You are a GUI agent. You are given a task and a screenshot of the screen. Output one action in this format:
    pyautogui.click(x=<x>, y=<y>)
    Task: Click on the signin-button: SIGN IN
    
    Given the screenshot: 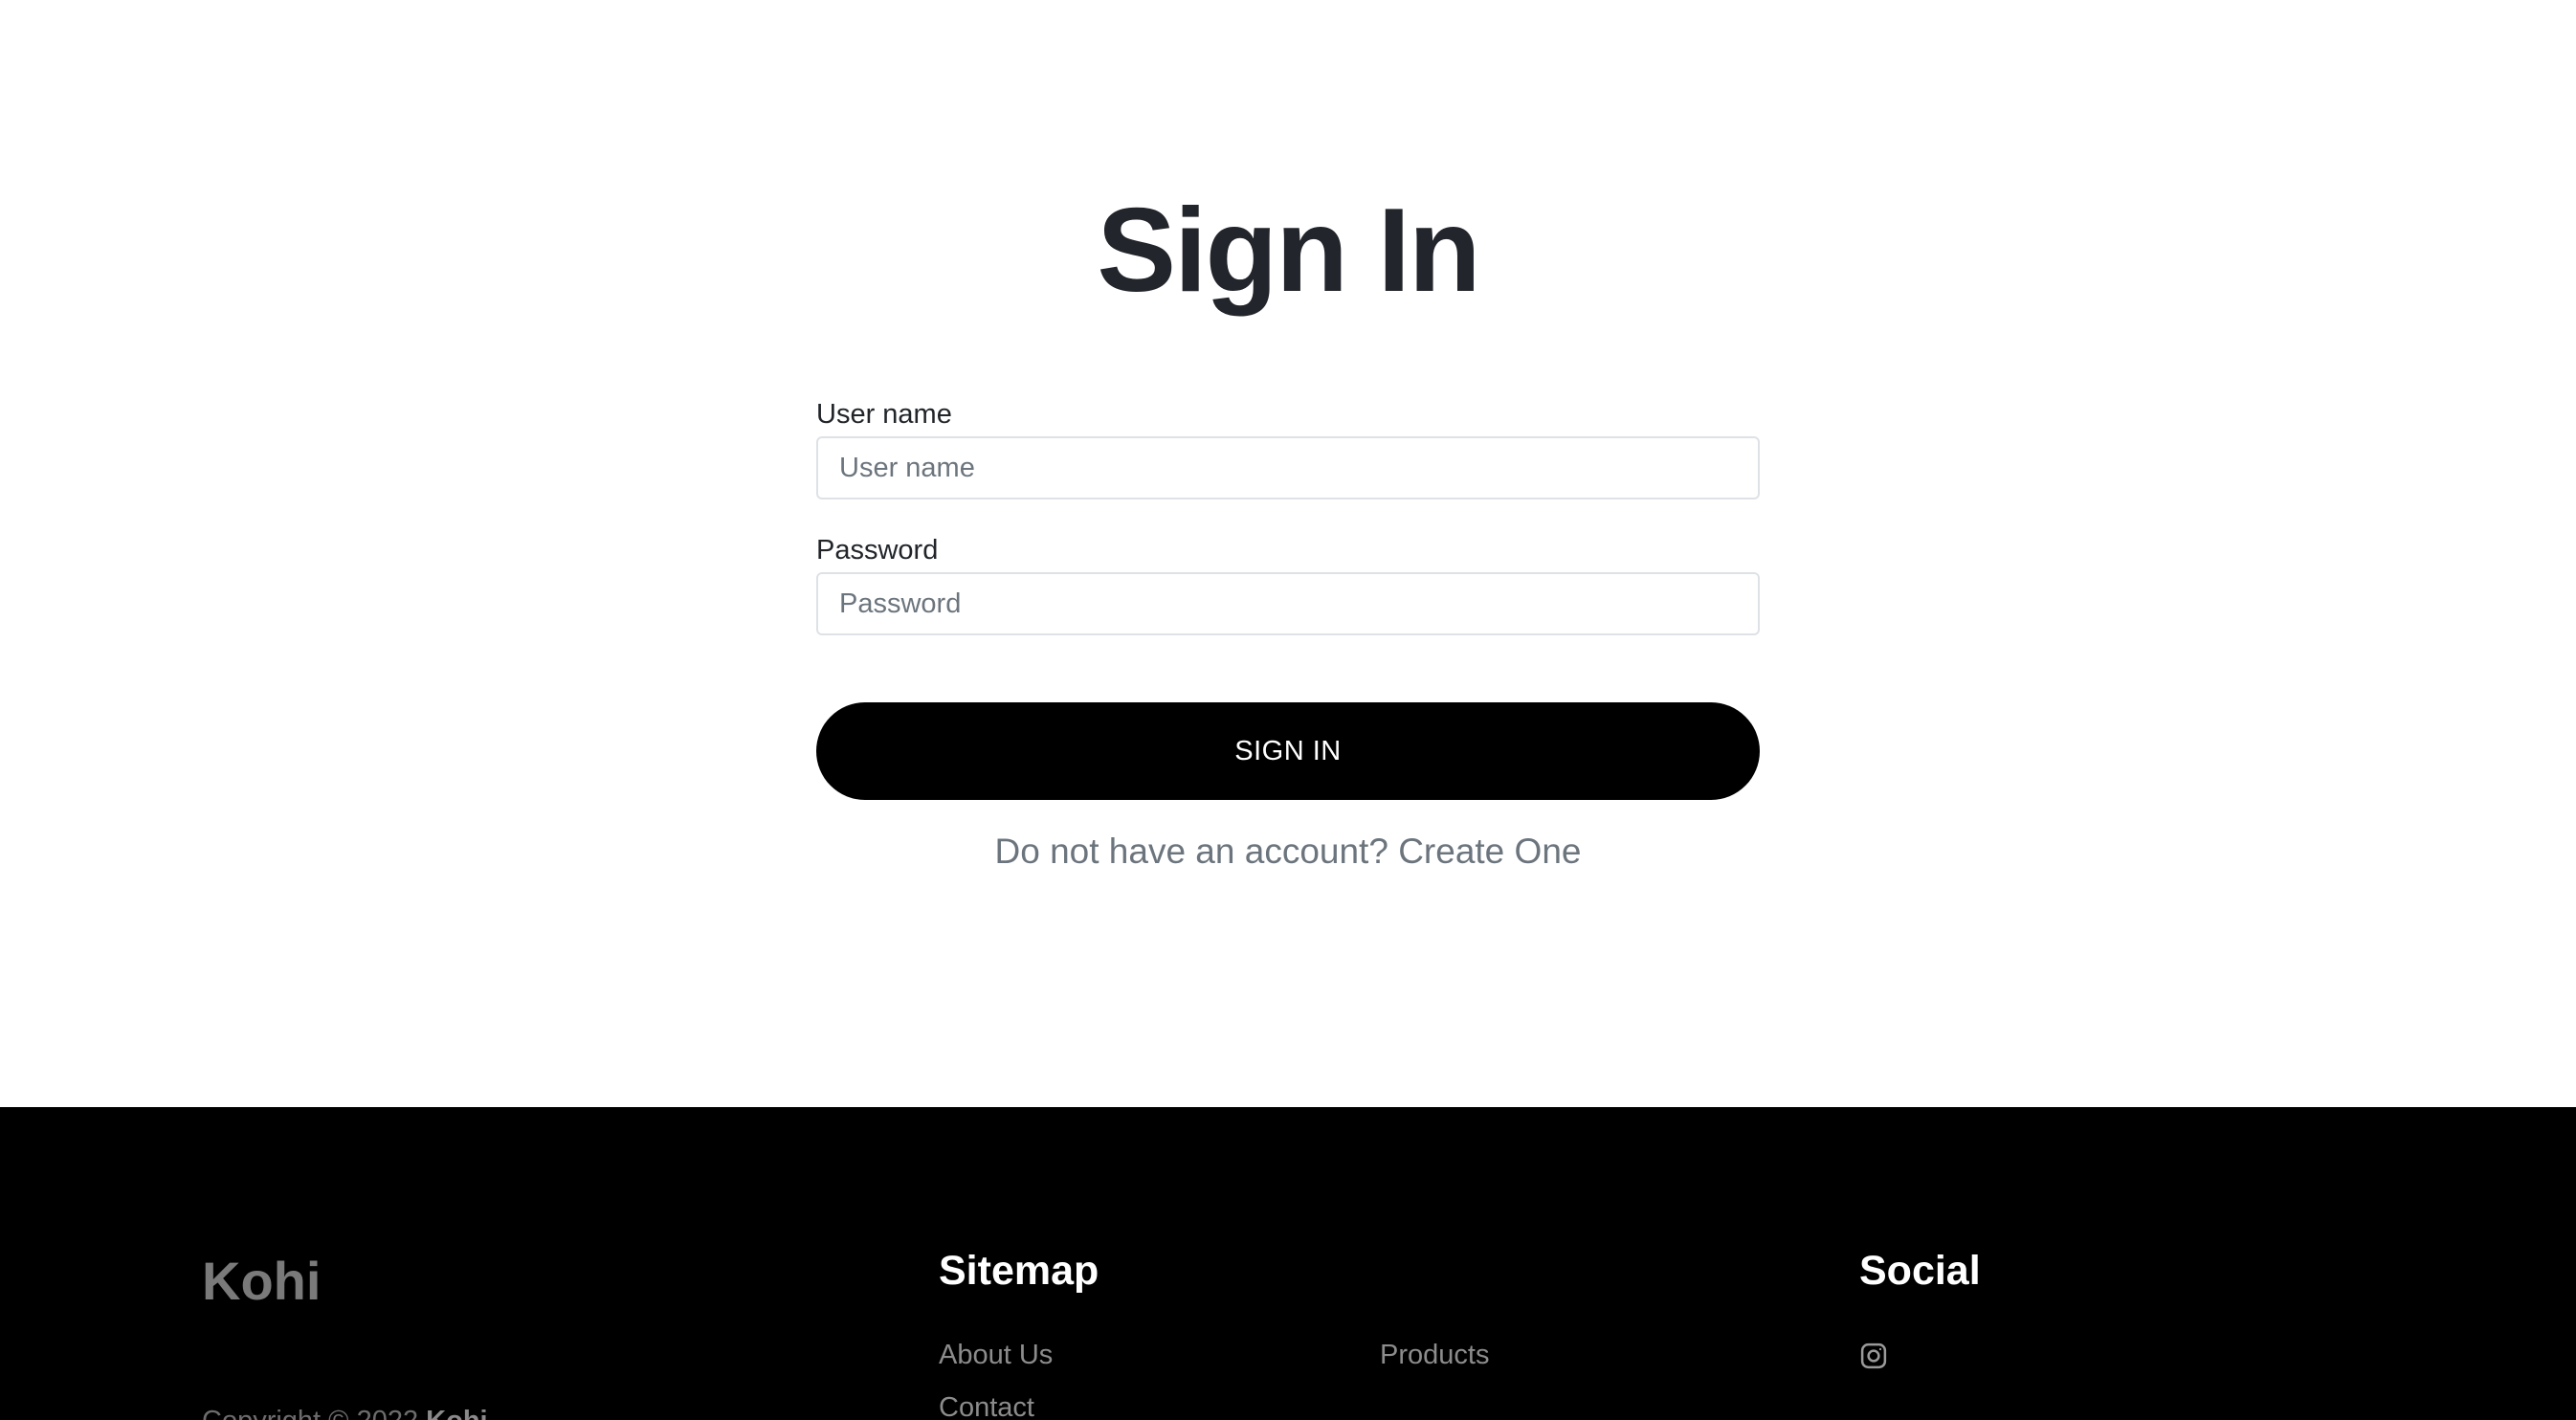 What is the action you would take?
    pyautogui.click(x=1288, y=751)
    